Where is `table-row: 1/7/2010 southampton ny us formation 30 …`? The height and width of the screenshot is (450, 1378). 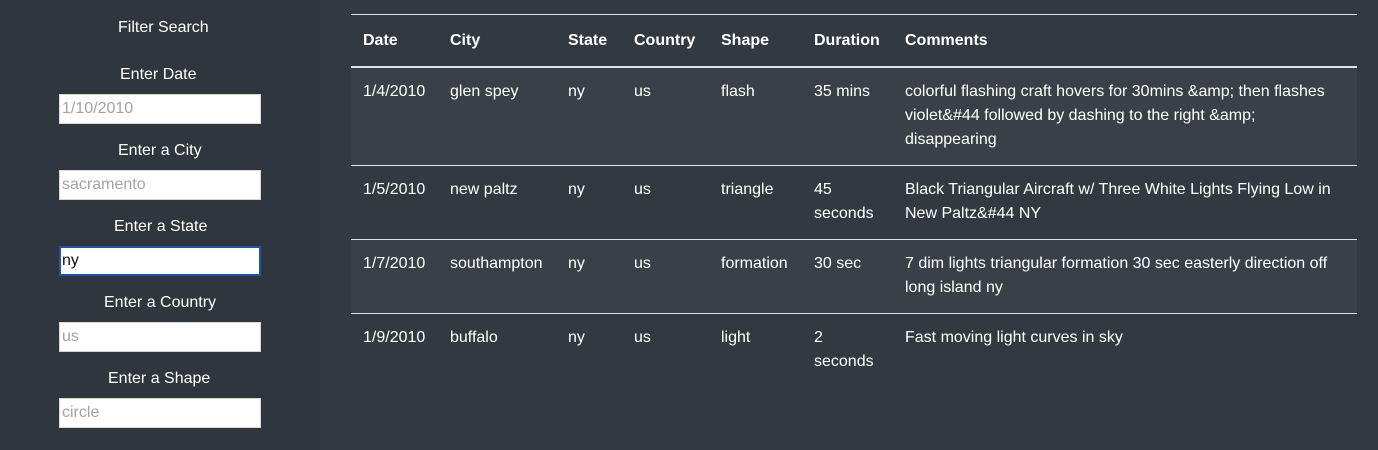 table-row: 1/7/2010 southampton ny us formation 30 … is located at coordinates (854, 276).